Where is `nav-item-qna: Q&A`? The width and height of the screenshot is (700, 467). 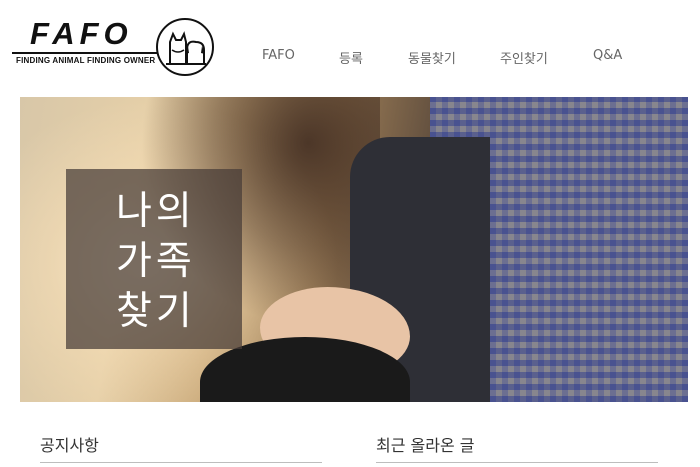 nav-item-qna: Q&A is located at coordinates (607, 55).